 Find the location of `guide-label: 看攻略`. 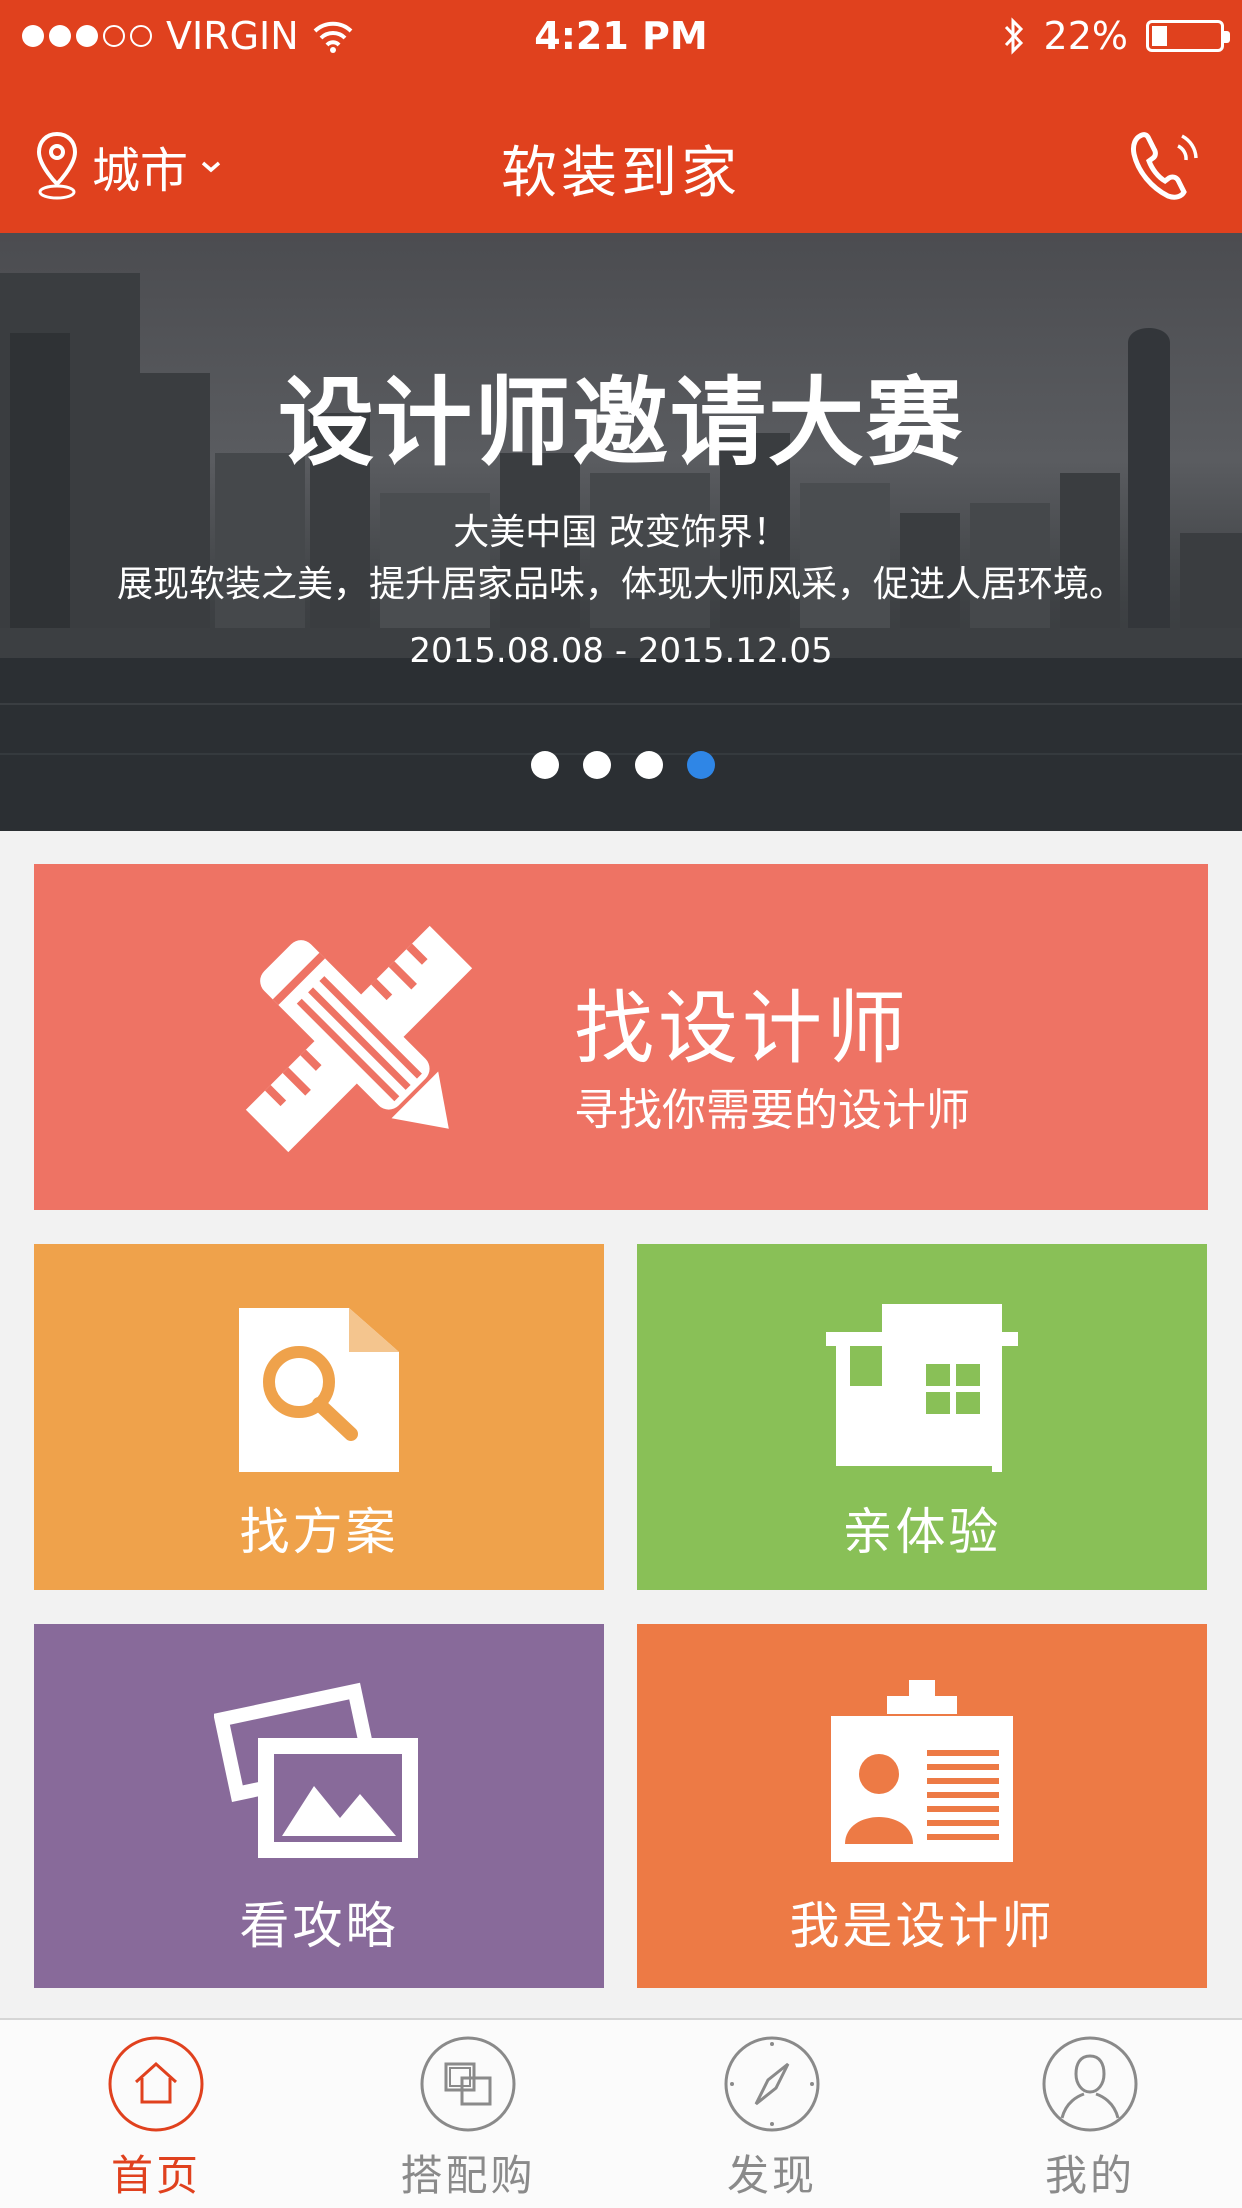

guide-label: 看攻略 is located at coordinates (319, 1926).